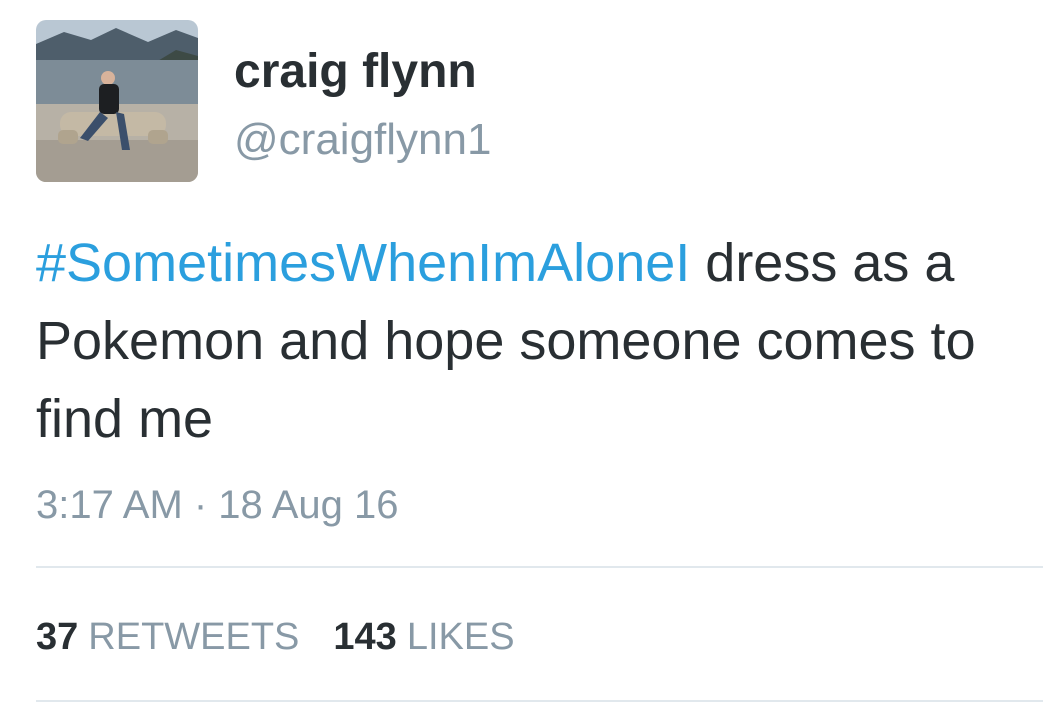  I want to click on avatar, so click(117, 101).